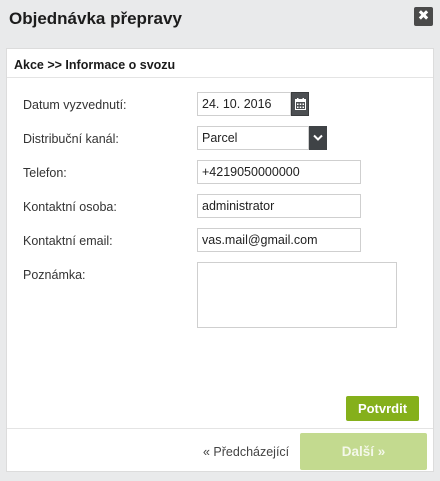  What do you see at coordinates (363, 451) in the screenshot?
I see `next-button: Další »` at bounding box center [363, 451].